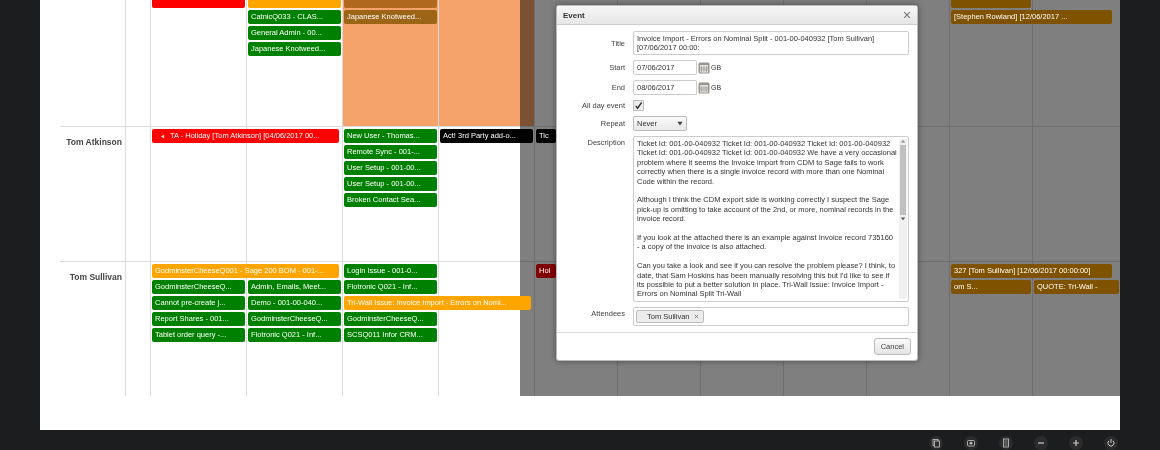 This screenshot has height=450, width=1160. Describe the element at coordinates (971, 443) in the screenshot. I see `camera-icon` at that location.